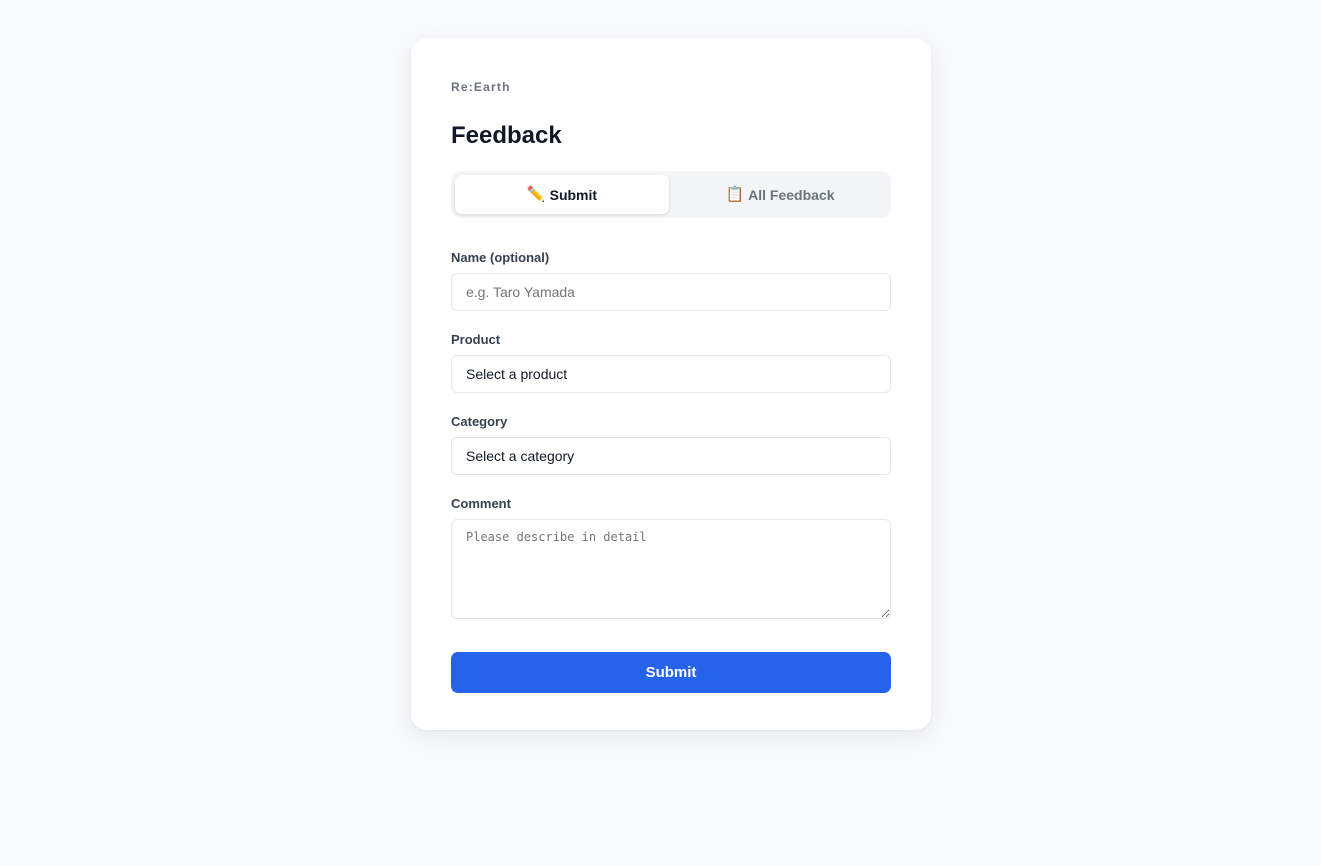 The image size is (1321, 866). What do you see at coordinates (481, 503) in the screenshot?
I see `comment-label: Comment` at bounding box center [481, 503].